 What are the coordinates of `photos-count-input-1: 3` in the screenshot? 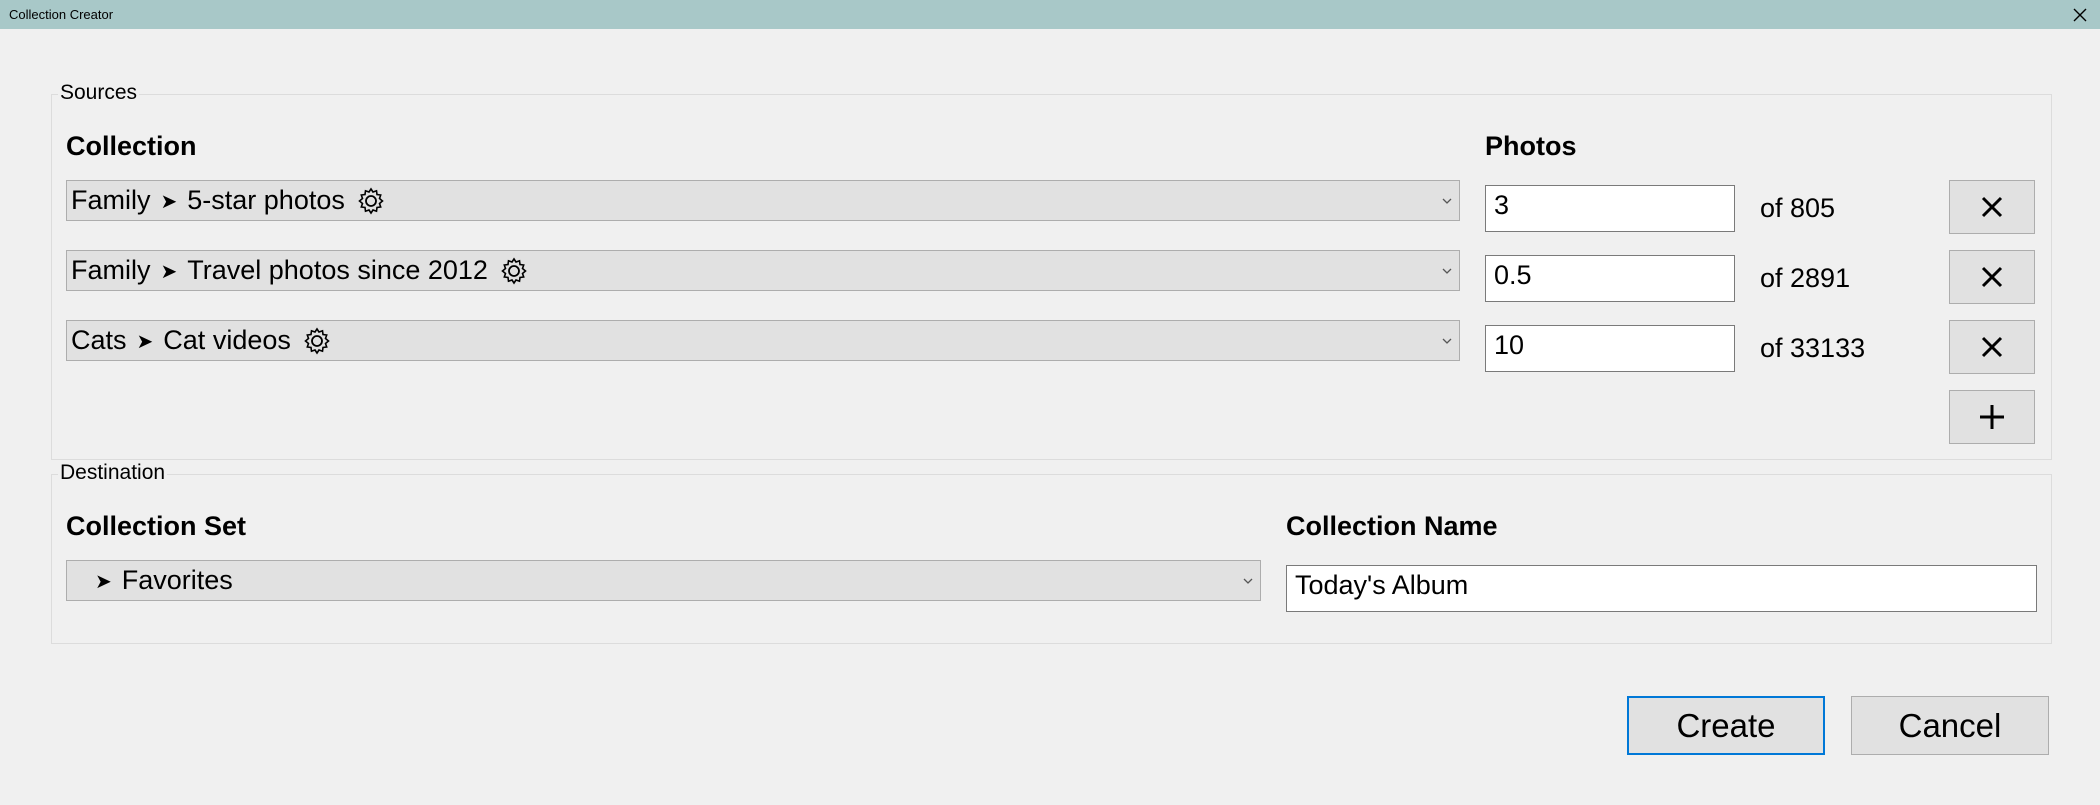 It's located at (1610, 208).